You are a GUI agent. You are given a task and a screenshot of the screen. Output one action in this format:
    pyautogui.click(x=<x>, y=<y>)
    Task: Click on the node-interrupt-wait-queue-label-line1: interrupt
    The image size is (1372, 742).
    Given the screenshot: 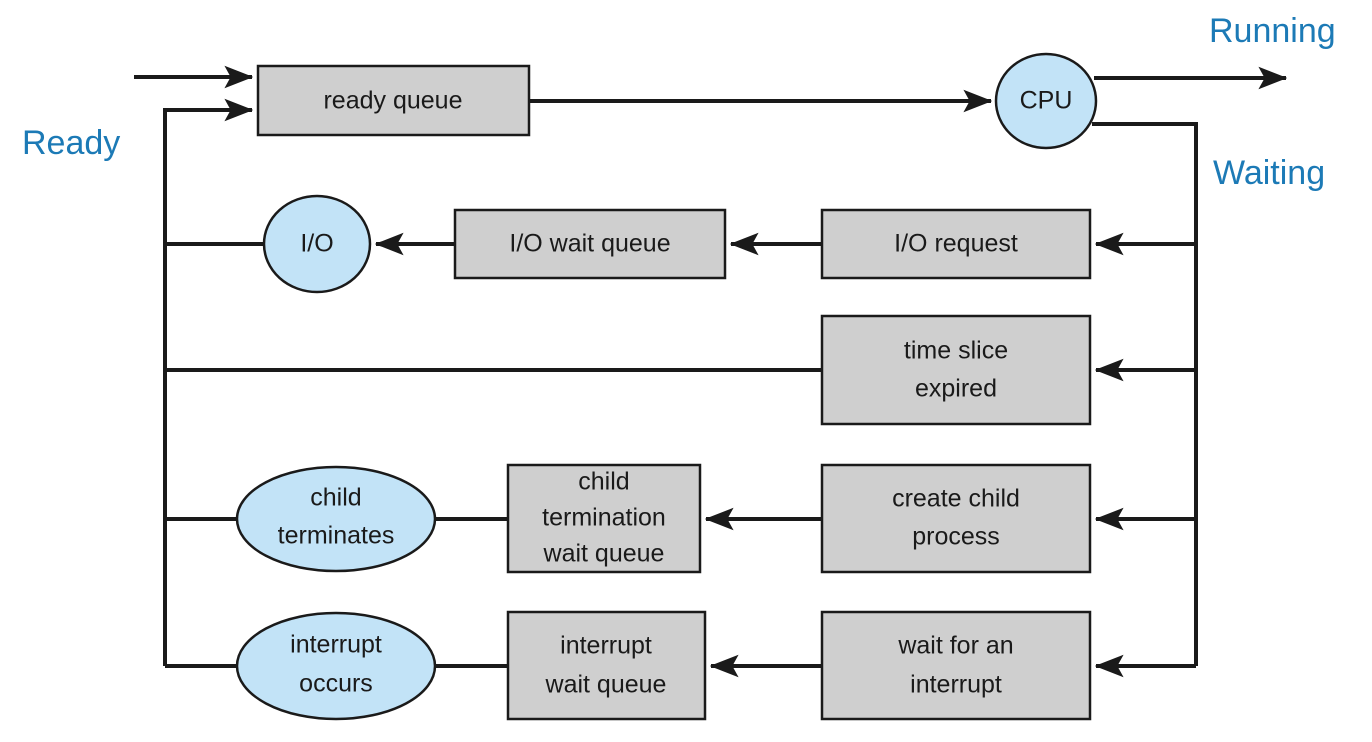 What is the action you would take?
    pyautogui.click(x=606, y=646)
    